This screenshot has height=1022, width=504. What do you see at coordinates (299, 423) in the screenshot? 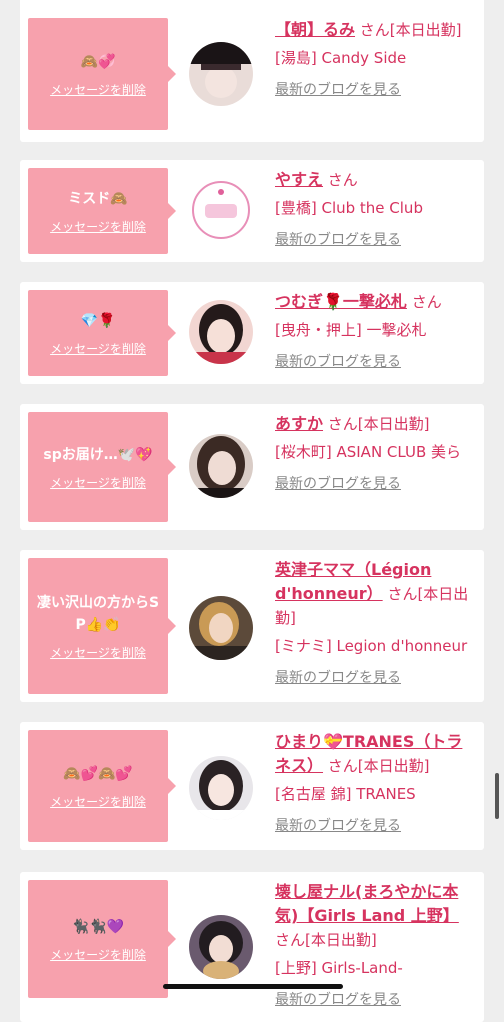
I see `member-name-link: あすか` at bounding box center [299, 423].